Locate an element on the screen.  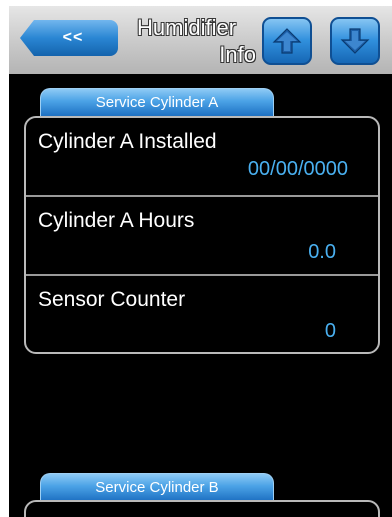
header-bar: << Humidifier Info is located at coordinates (200, 40).